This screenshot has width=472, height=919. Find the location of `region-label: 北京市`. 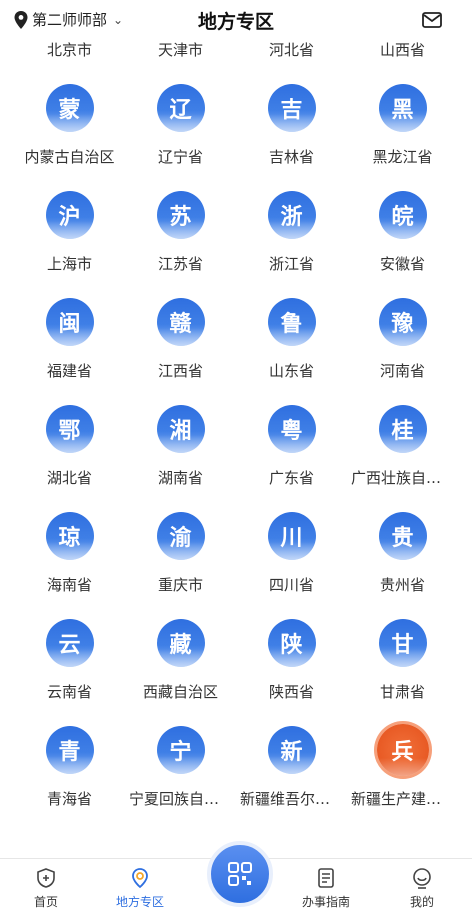

region-label: 北京市 is located at coordinates (69, 50).